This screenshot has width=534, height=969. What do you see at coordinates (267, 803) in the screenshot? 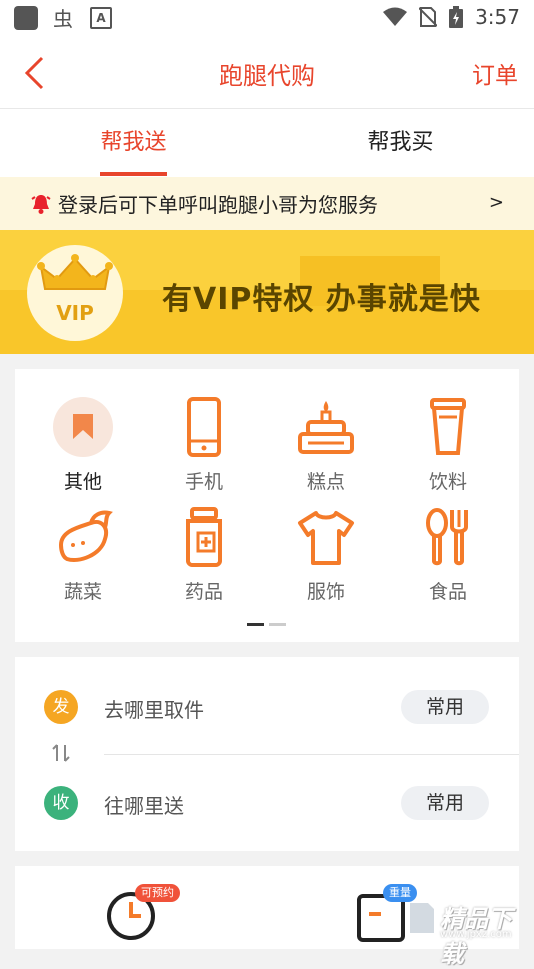
I see `delivery-address-row: 收 往哪里送 常用` at bounding box center [267, 803].